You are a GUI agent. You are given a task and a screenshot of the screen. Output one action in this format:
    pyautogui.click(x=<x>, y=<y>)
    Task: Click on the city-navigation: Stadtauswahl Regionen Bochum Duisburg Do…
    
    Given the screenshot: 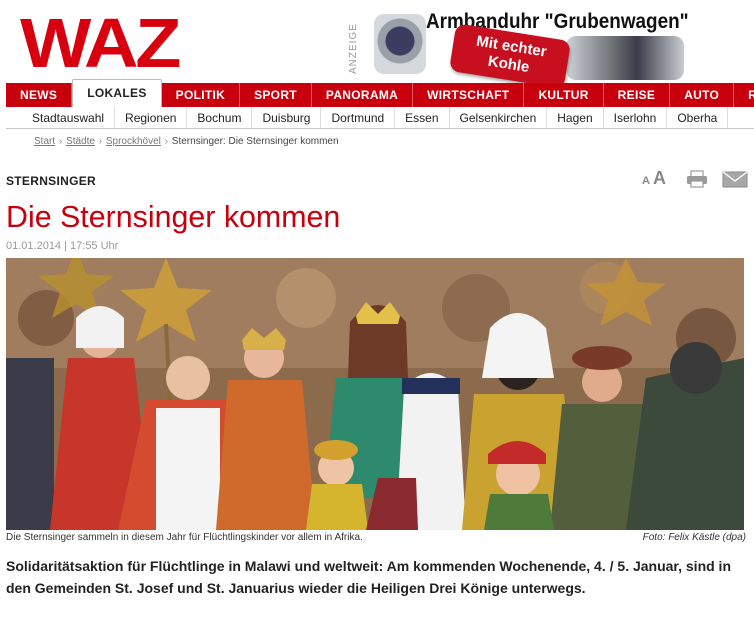 What is the action you would take?
    pyautogui.click(x=380, y=118)
    